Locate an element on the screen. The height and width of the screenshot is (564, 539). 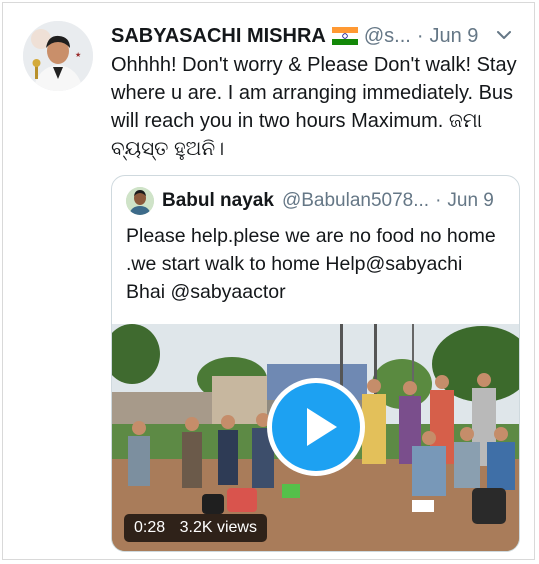
video-meta: 0:28 3.2K views is located at coordinates (195, 528).